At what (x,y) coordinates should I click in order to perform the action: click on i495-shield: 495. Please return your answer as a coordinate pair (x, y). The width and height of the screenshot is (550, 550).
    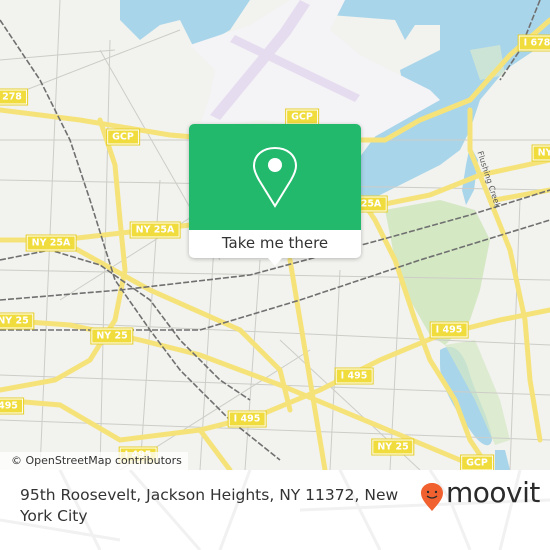
    Looking at the image, I should click on (12, 406).